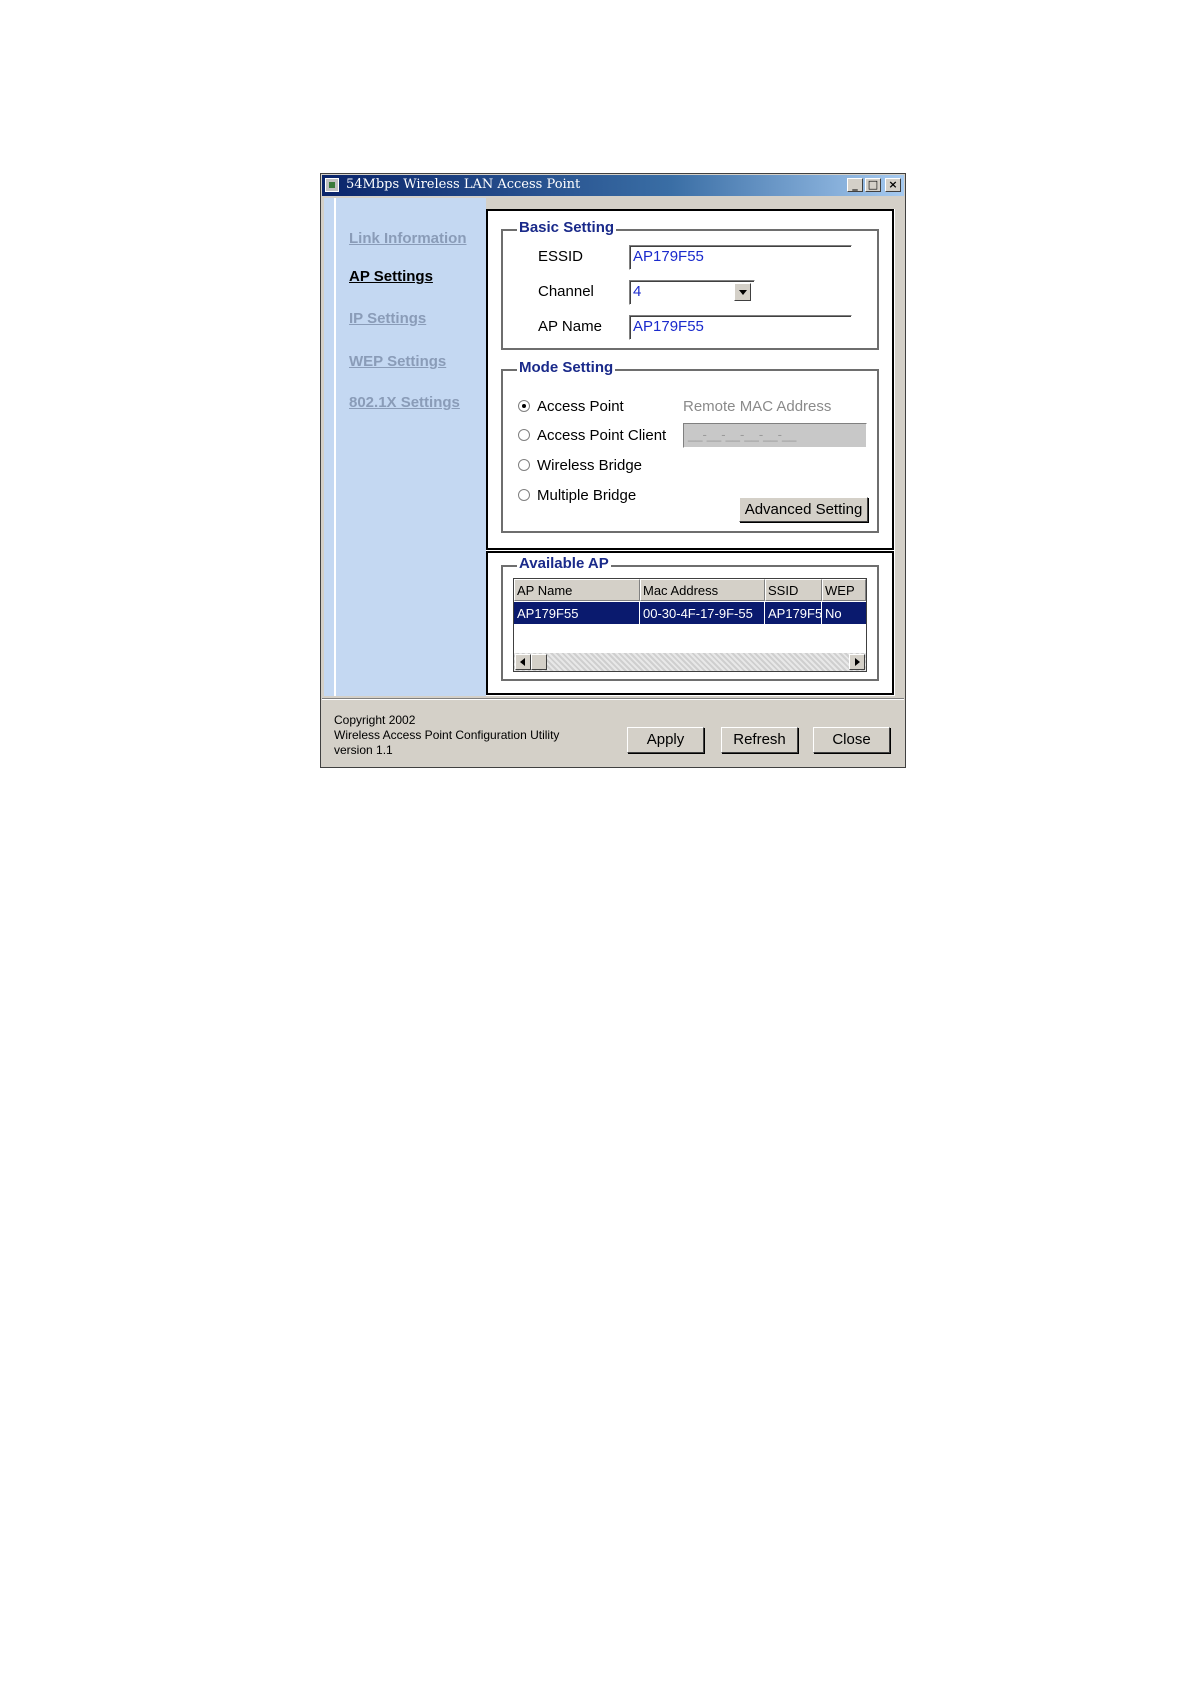 This screenshot has height=1682, width=1190. Describe the element at coordinates (564, 563) in the screenshot. I see `available-ap-legend: Available AP` at that location.